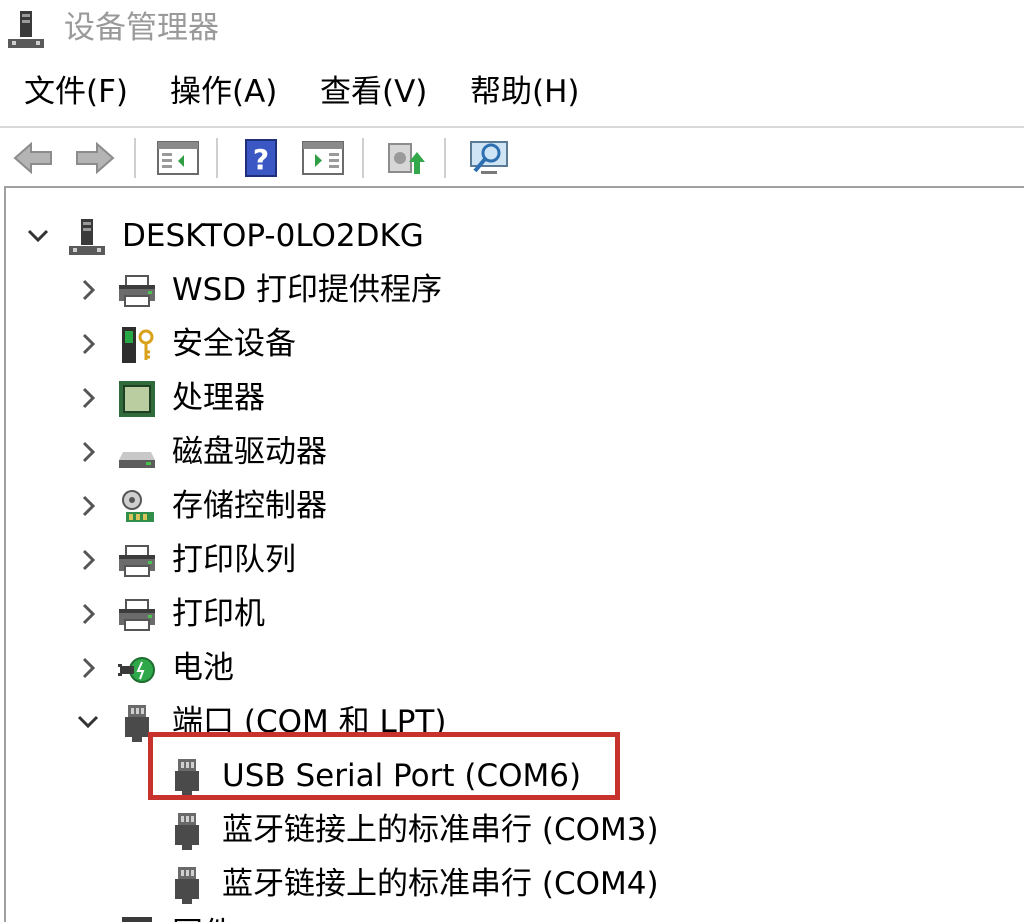 Image resolution: width=1024 pixels, height=922 pixels. What do you see at coordinates (512, 30) in the screenshot?
I see `title-bar: 设备管理器` at bounding box center [512, 30].